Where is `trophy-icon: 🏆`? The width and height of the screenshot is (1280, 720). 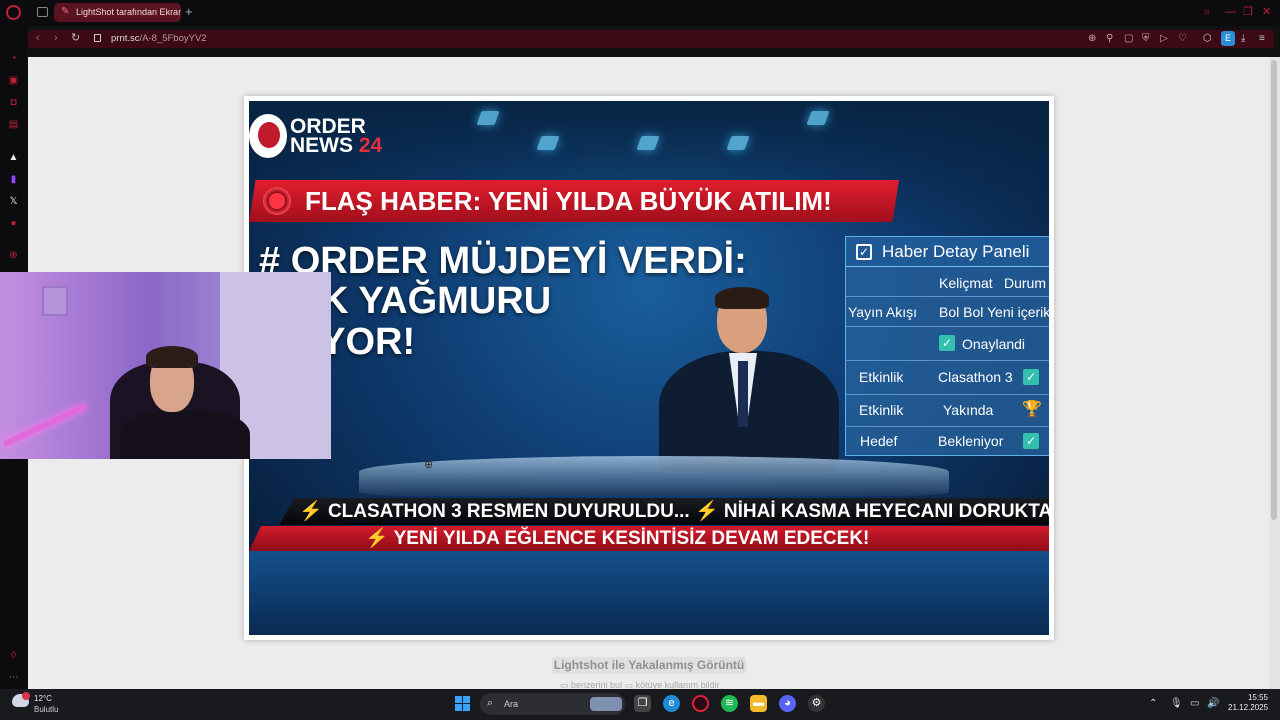 trophy-icon: 🏆 is located at coordinates (1032, 409).